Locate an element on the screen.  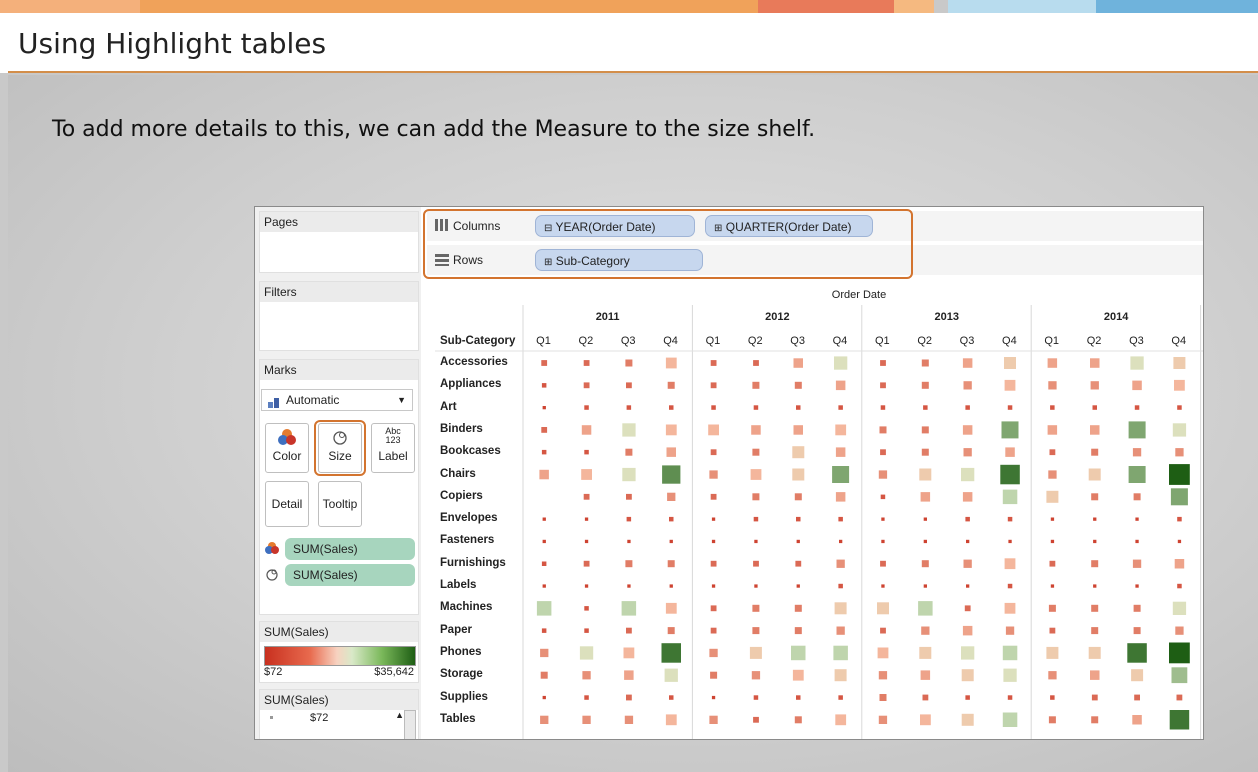
row-label: Machines is located at coordinates (466, 607).